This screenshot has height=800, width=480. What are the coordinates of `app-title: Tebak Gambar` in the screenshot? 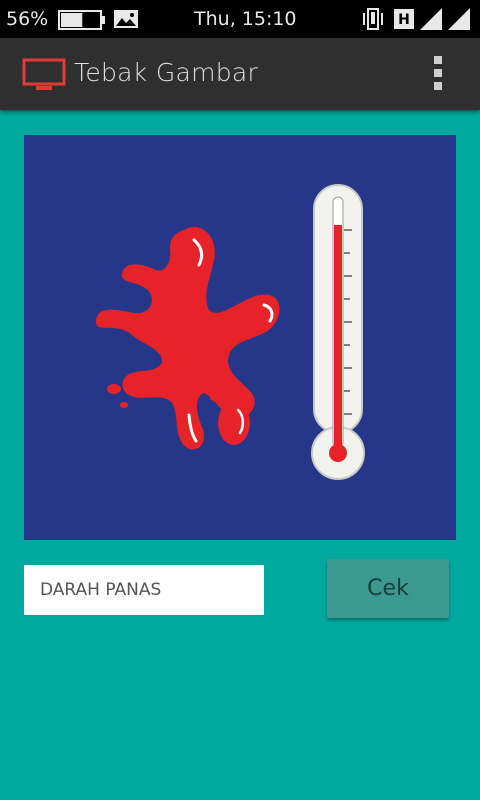 It's located at (166, 72).